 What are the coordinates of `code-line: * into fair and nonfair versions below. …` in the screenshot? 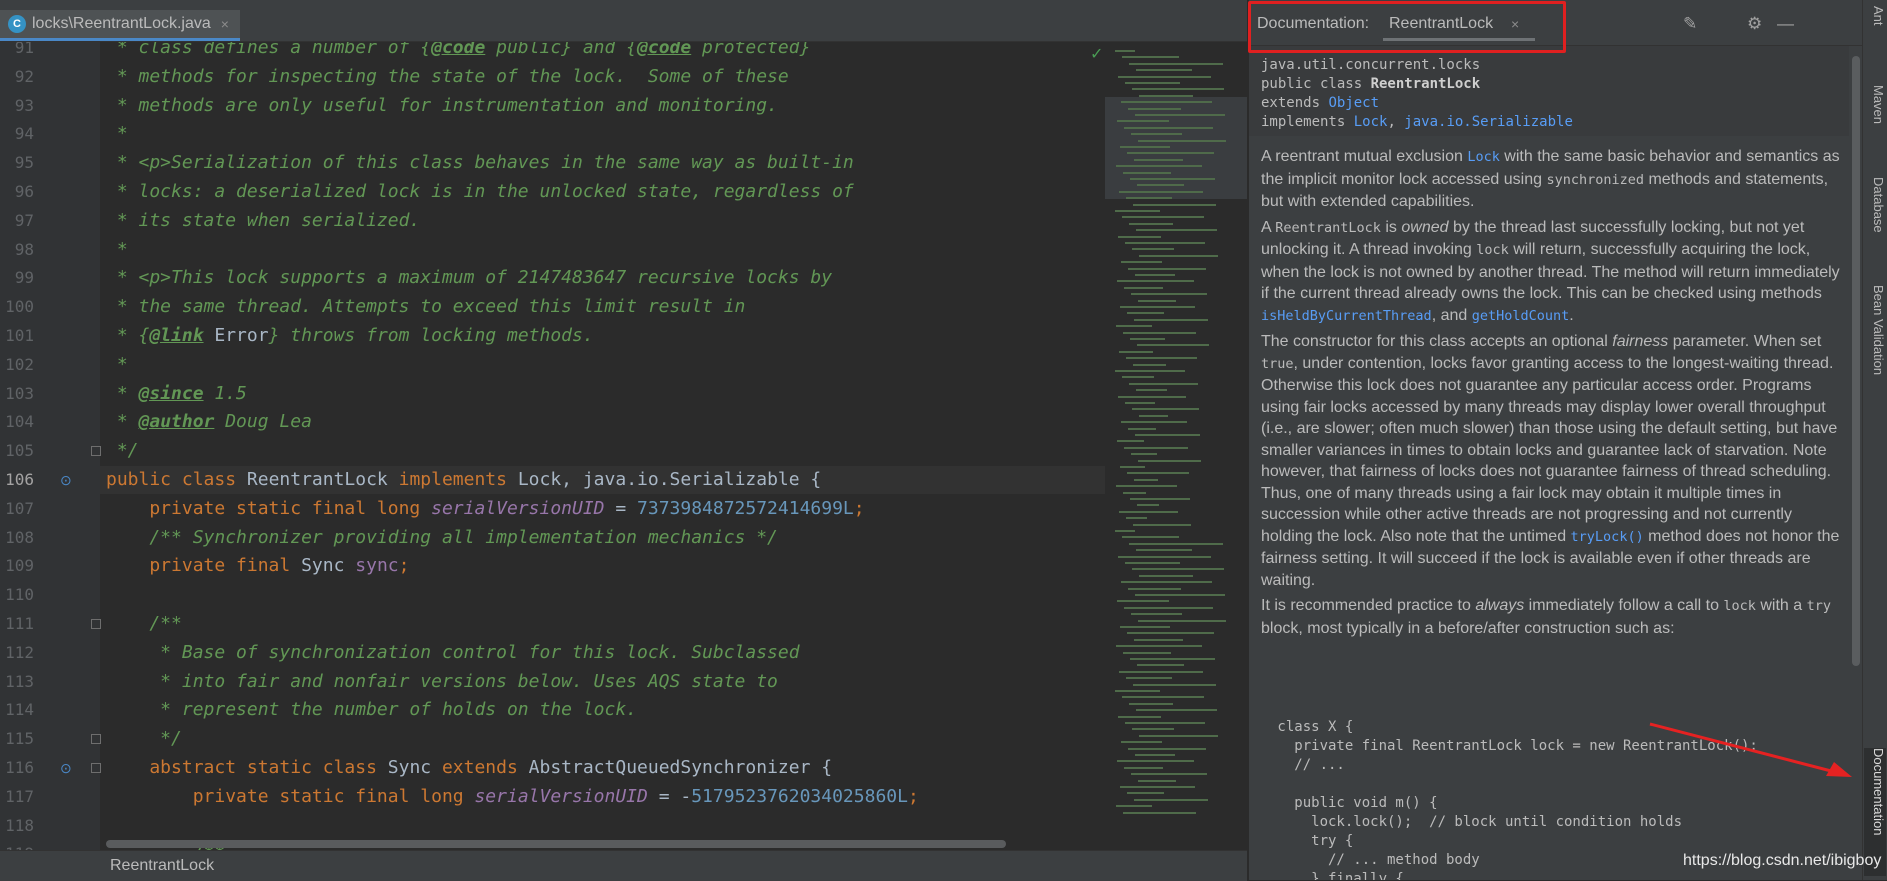 It's located at (442, 682).